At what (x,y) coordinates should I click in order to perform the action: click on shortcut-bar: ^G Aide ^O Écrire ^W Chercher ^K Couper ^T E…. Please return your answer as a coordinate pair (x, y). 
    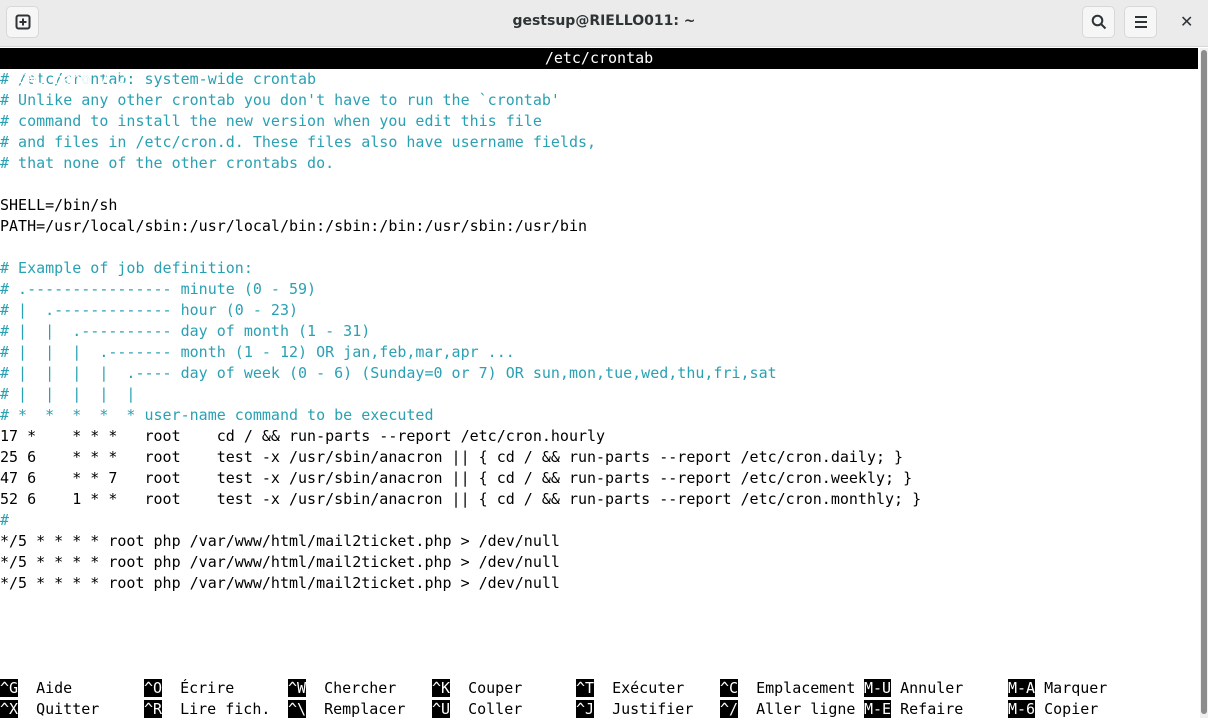
    Looking at the image, I should click on (599, 699).